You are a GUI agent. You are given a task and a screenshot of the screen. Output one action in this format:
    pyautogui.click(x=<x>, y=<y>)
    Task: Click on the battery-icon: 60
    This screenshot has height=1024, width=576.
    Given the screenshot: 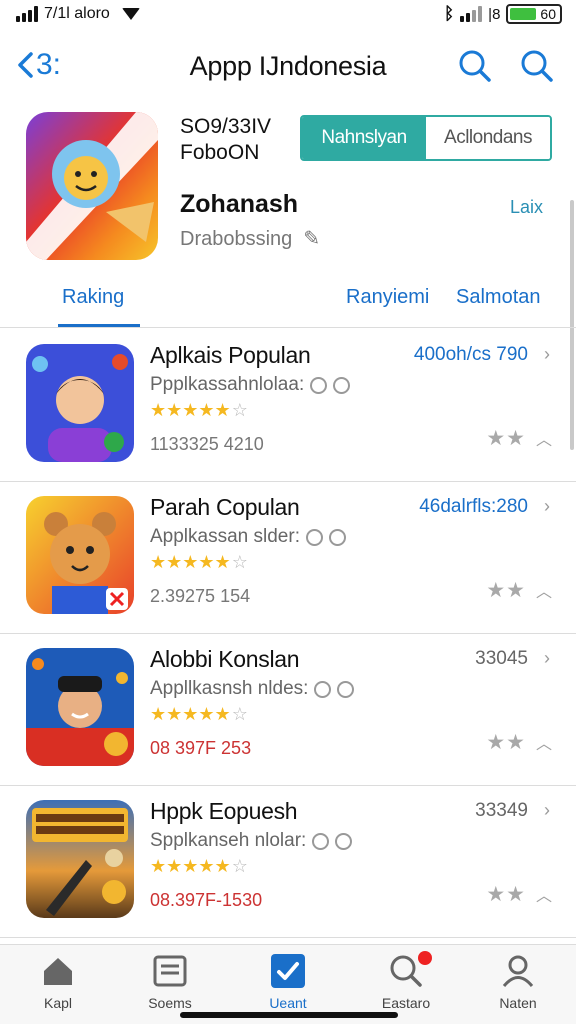 What is the action you would take?
    pyautogui.click(x=534, y=14)
    